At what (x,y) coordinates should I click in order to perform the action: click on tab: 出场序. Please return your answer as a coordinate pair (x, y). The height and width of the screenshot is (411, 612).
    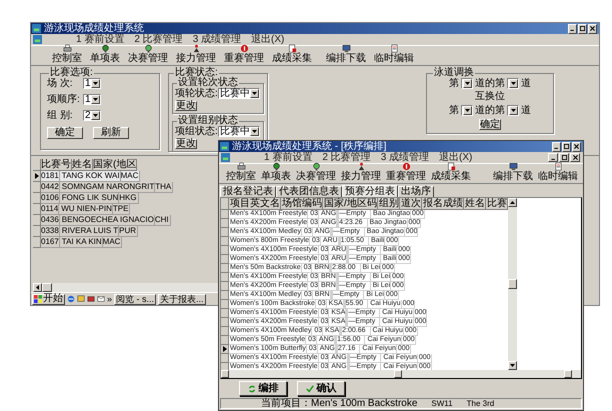
    Looking at the image, I should click on (416, 191).